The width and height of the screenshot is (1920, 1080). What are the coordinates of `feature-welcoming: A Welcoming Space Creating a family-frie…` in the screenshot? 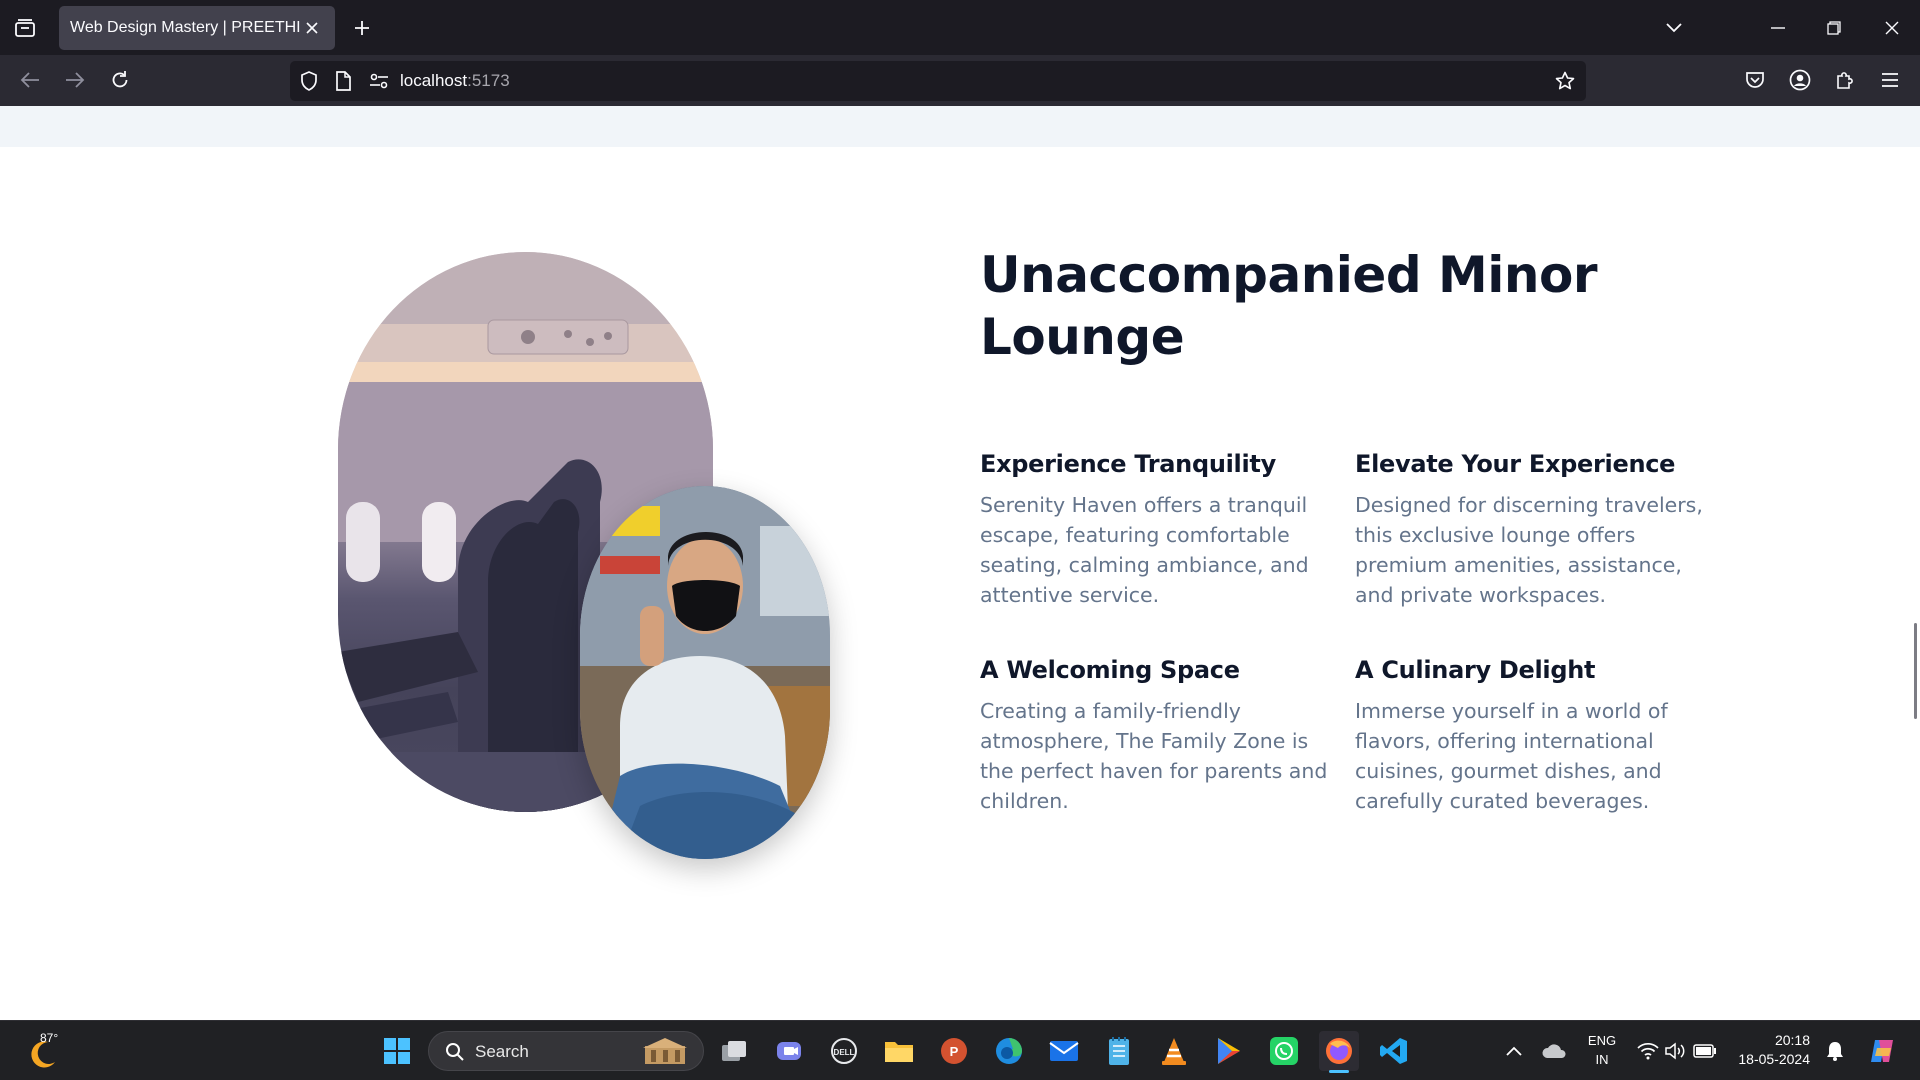 It's located at (1155, 735).